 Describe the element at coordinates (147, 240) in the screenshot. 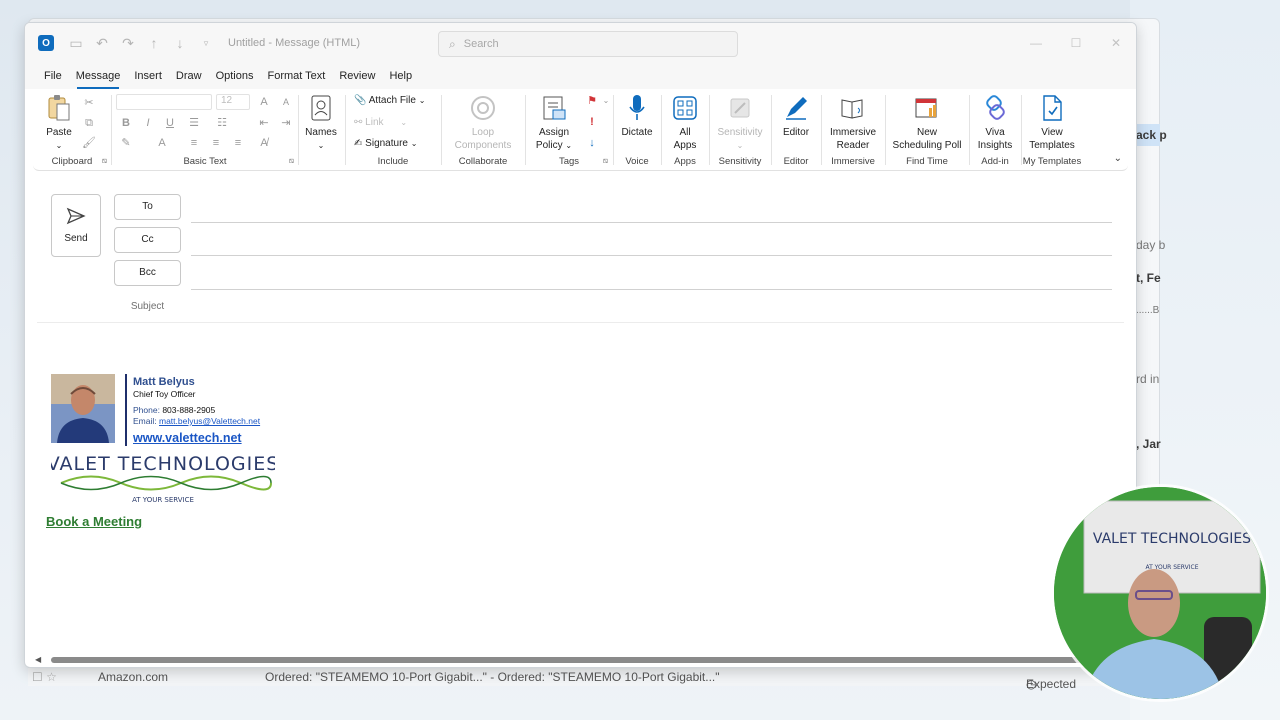

I see `cc-button: Cc` at that location.